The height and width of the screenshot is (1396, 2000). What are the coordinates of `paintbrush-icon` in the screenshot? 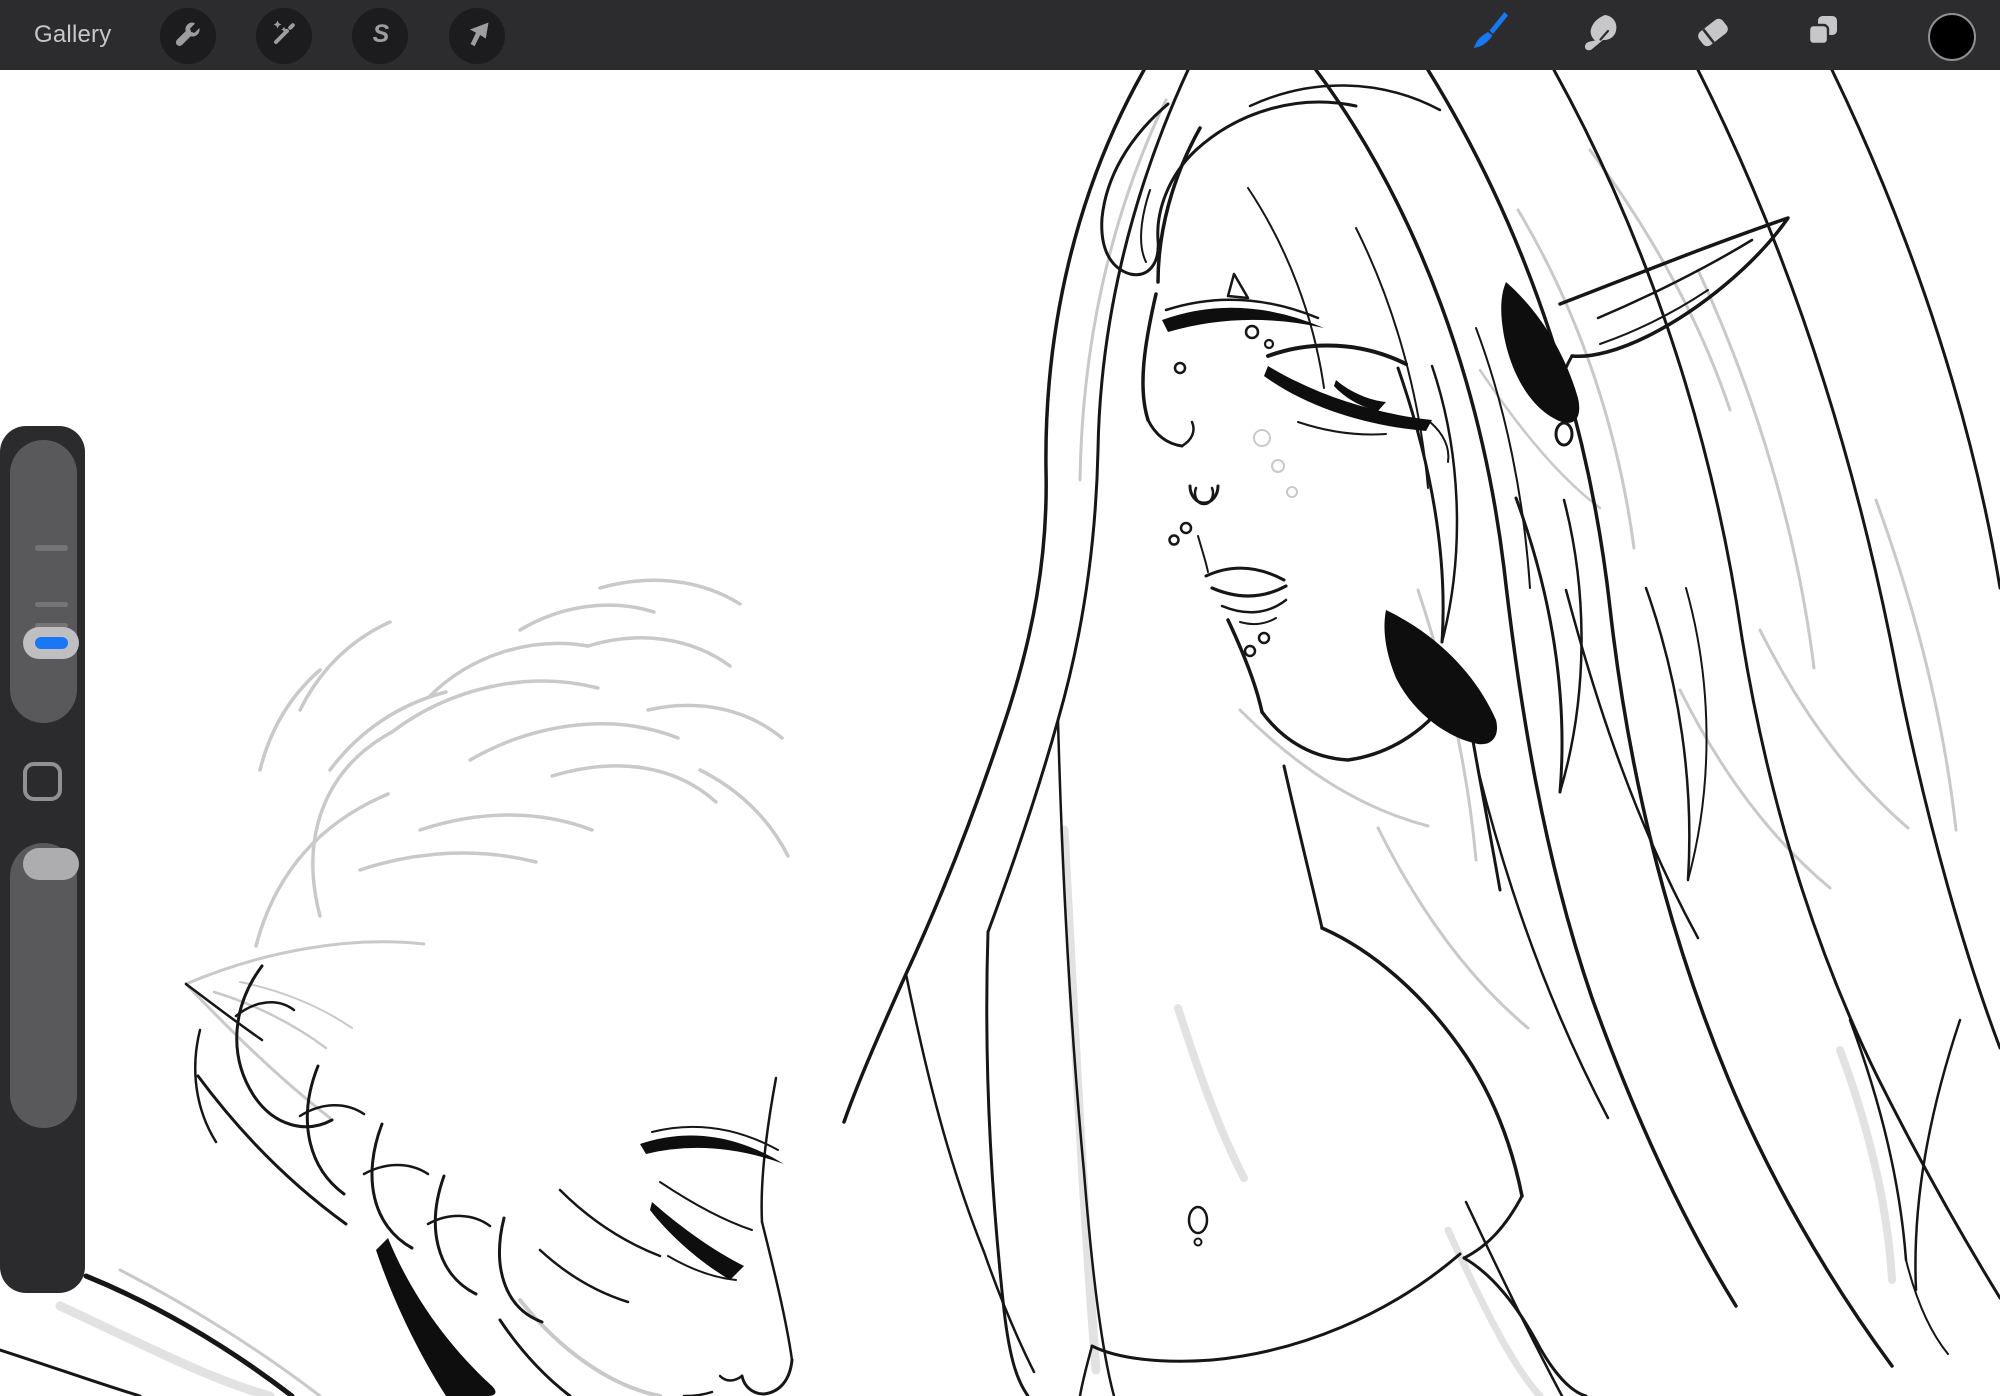 It's located at (1489, 33).